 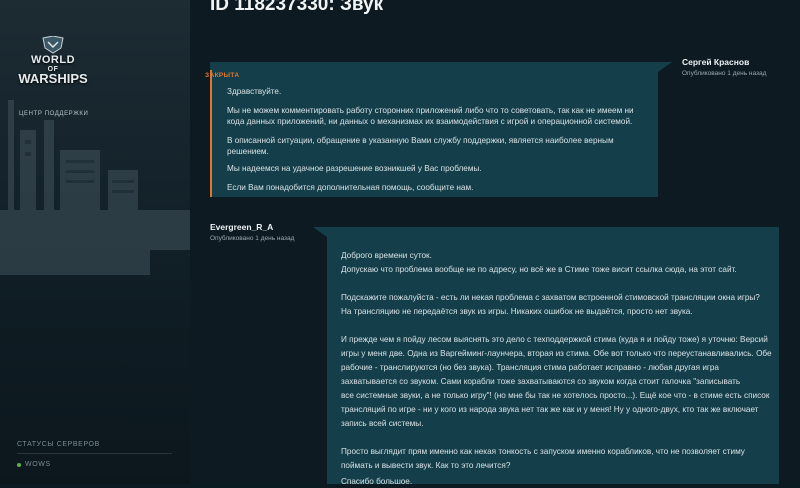 I want to click on page-title: ID 118237330: Звук, so click(x=297, y=7).